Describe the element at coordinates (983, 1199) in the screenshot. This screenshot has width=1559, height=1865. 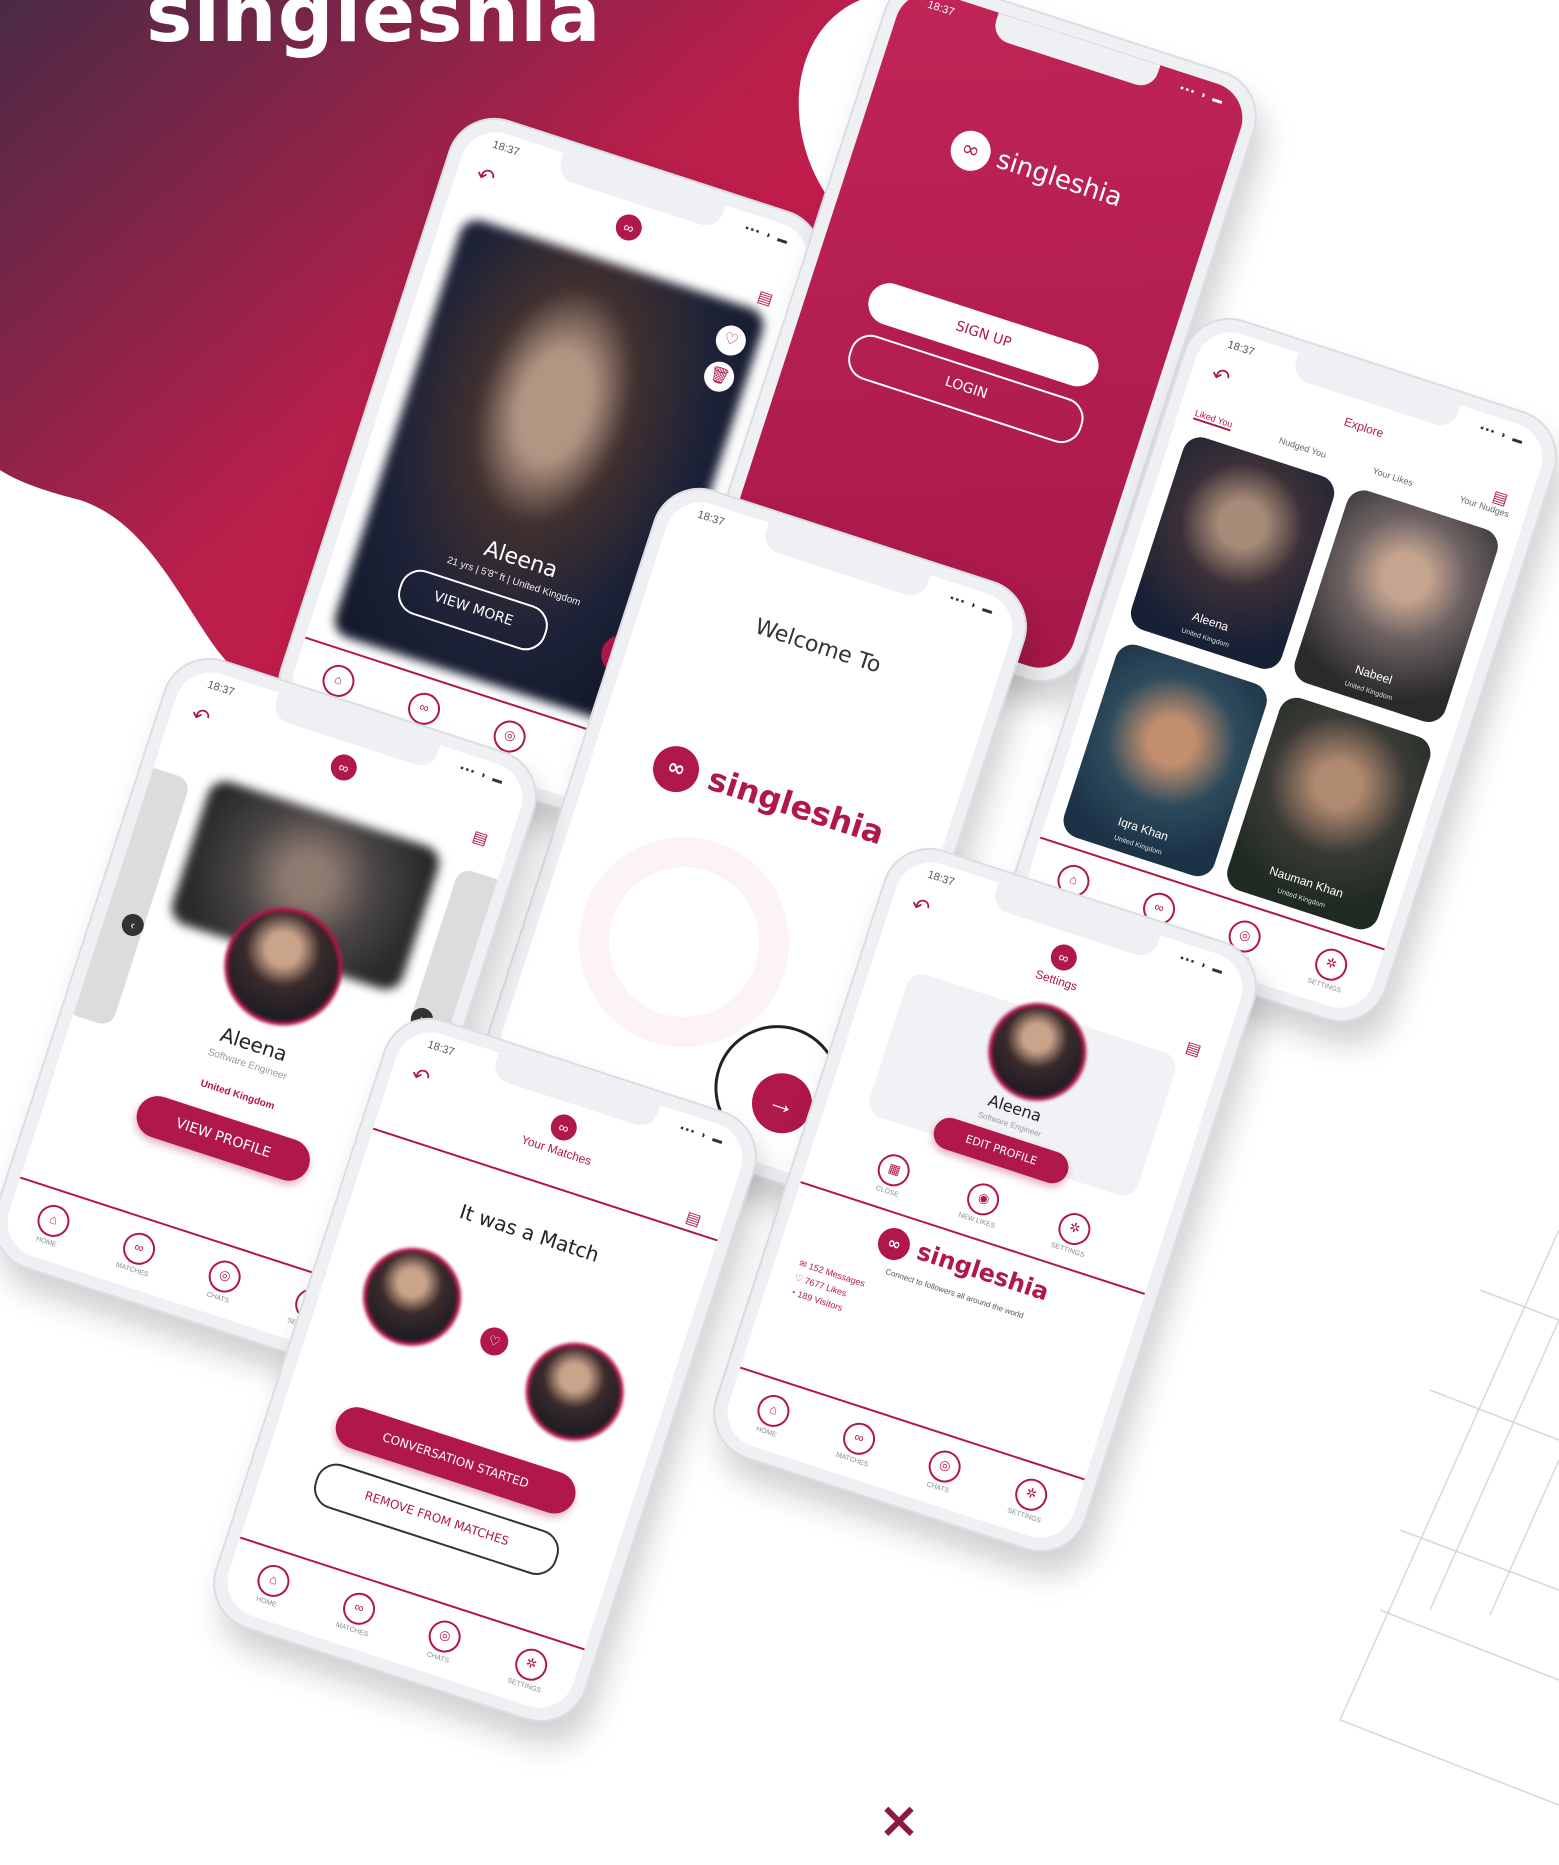
I see `likes-icon: ◉` at that location.